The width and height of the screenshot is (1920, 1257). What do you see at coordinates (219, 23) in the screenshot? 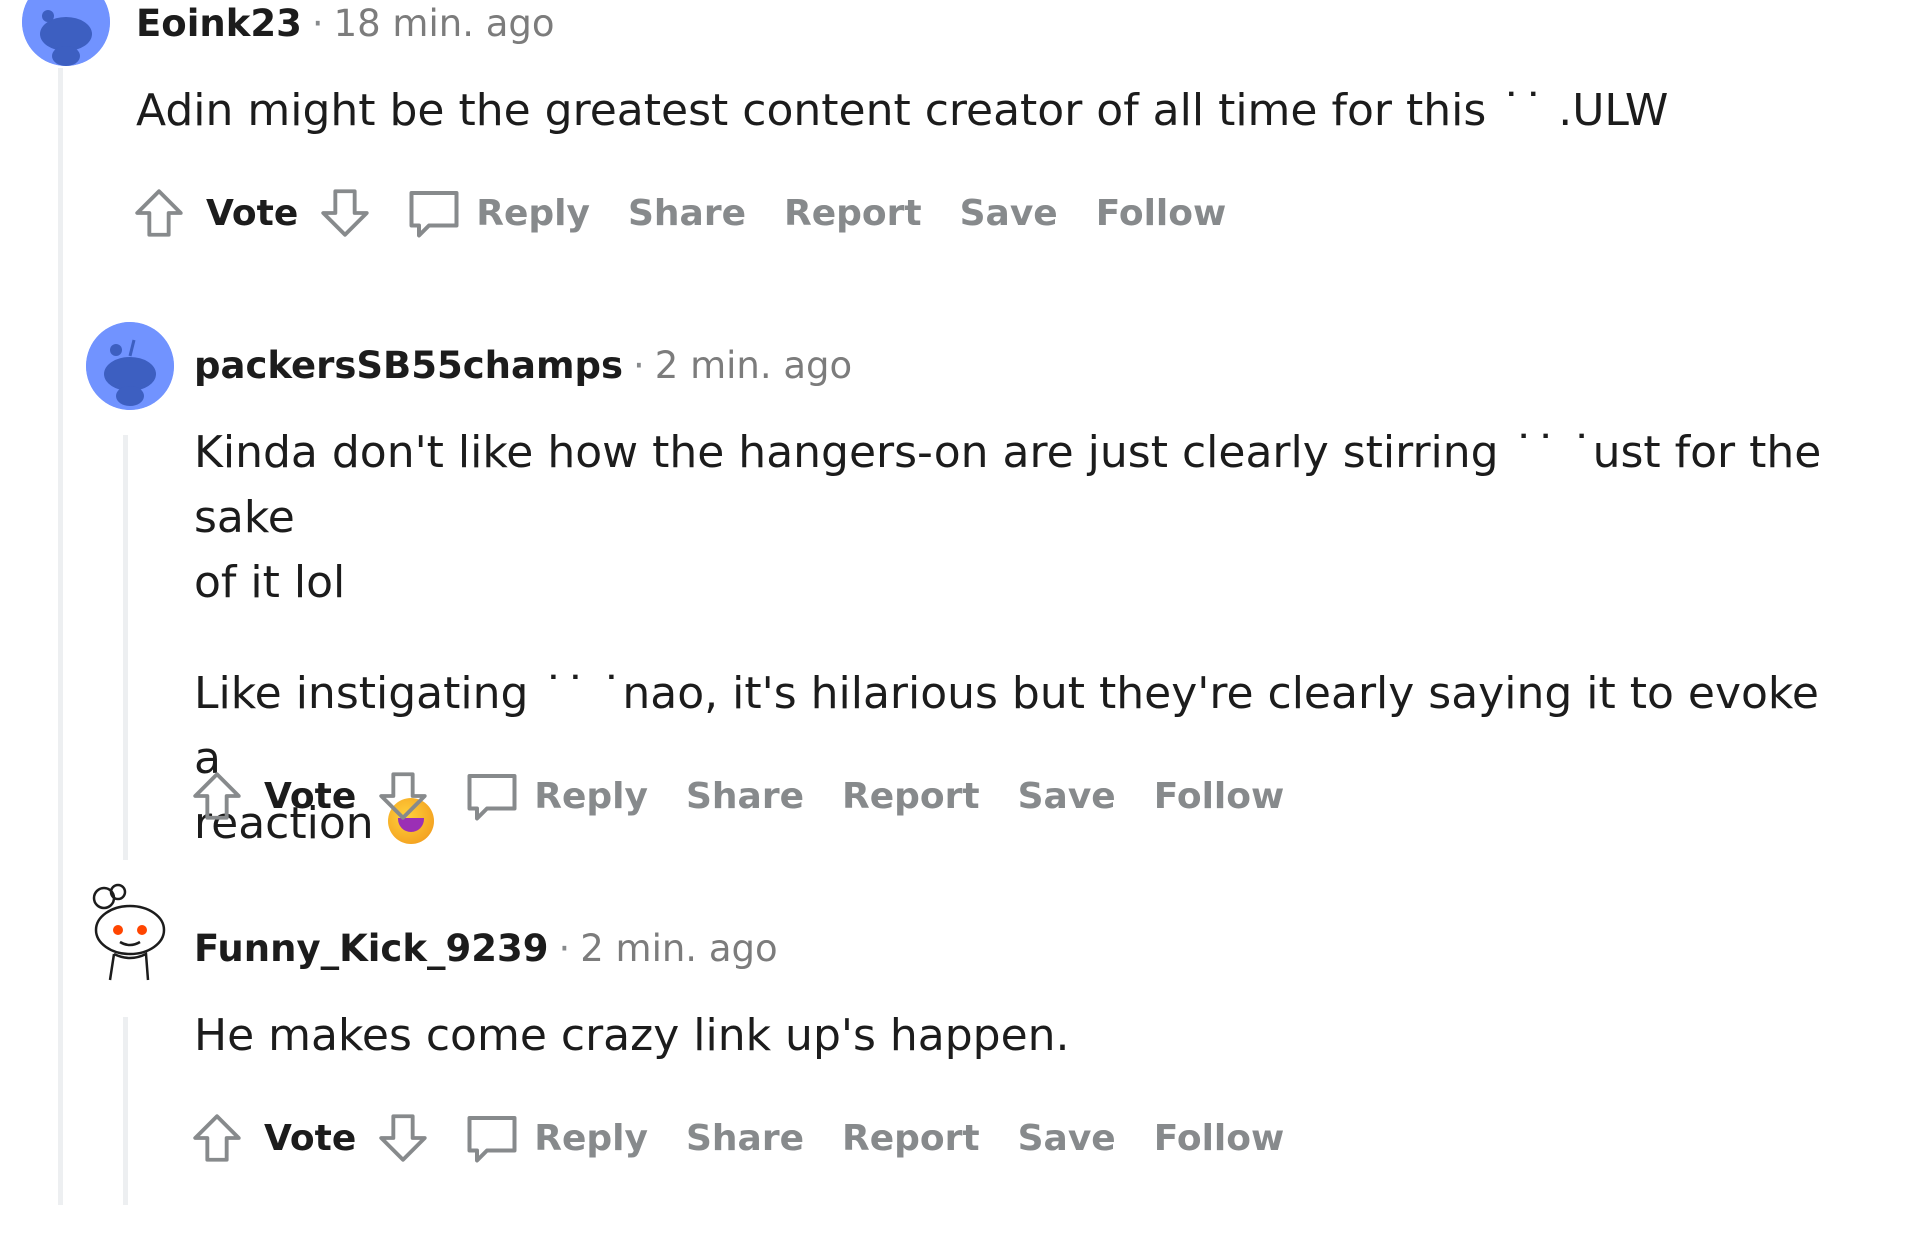
I see `username: Eoink23` at bounding box center [219, 23].